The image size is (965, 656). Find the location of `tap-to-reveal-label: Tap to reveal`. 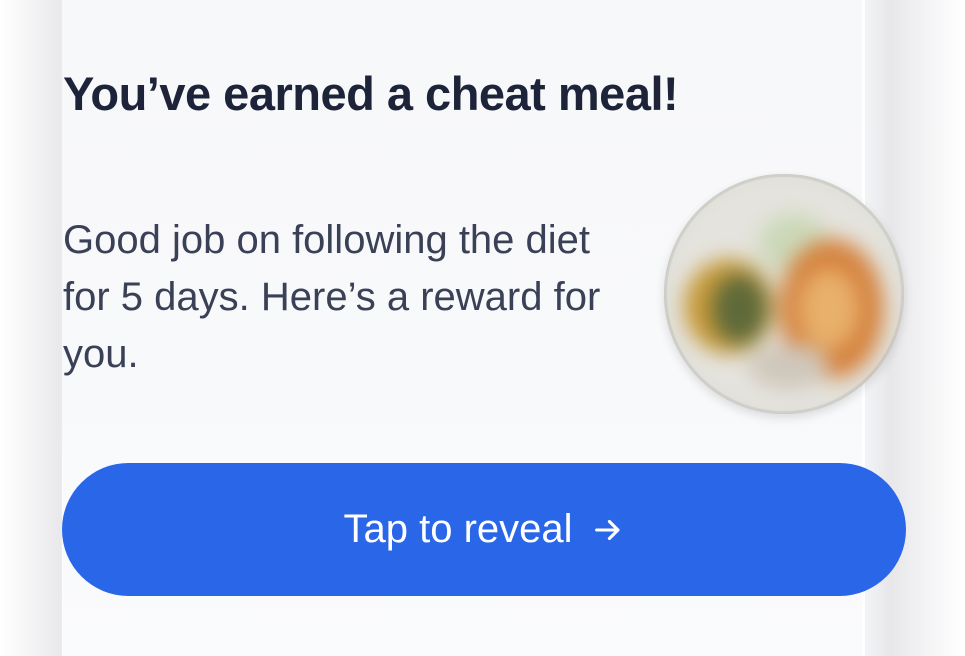

tap-to-reveal-label: Tap to reveal is located at coordinates (458, 529).